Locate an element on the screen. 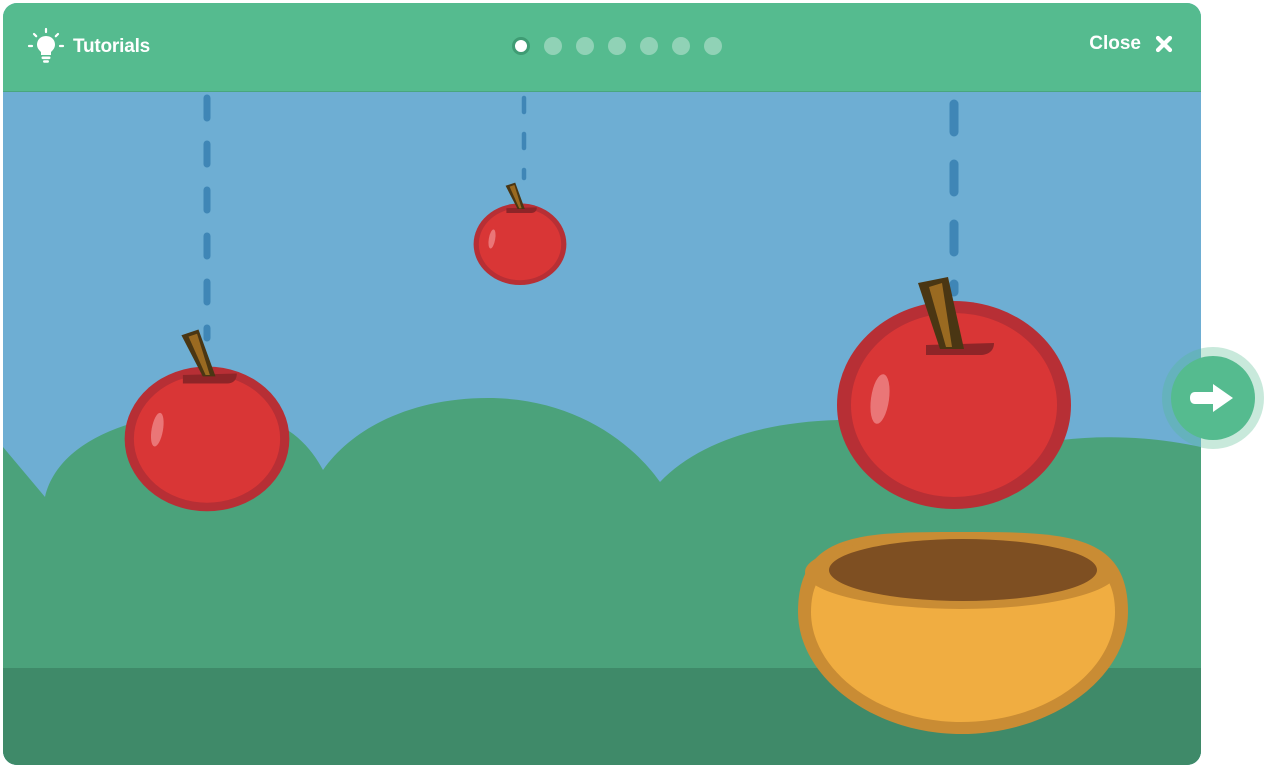 The image size is (1267, 768). next-step-button is located at coordinates (1213, 398).